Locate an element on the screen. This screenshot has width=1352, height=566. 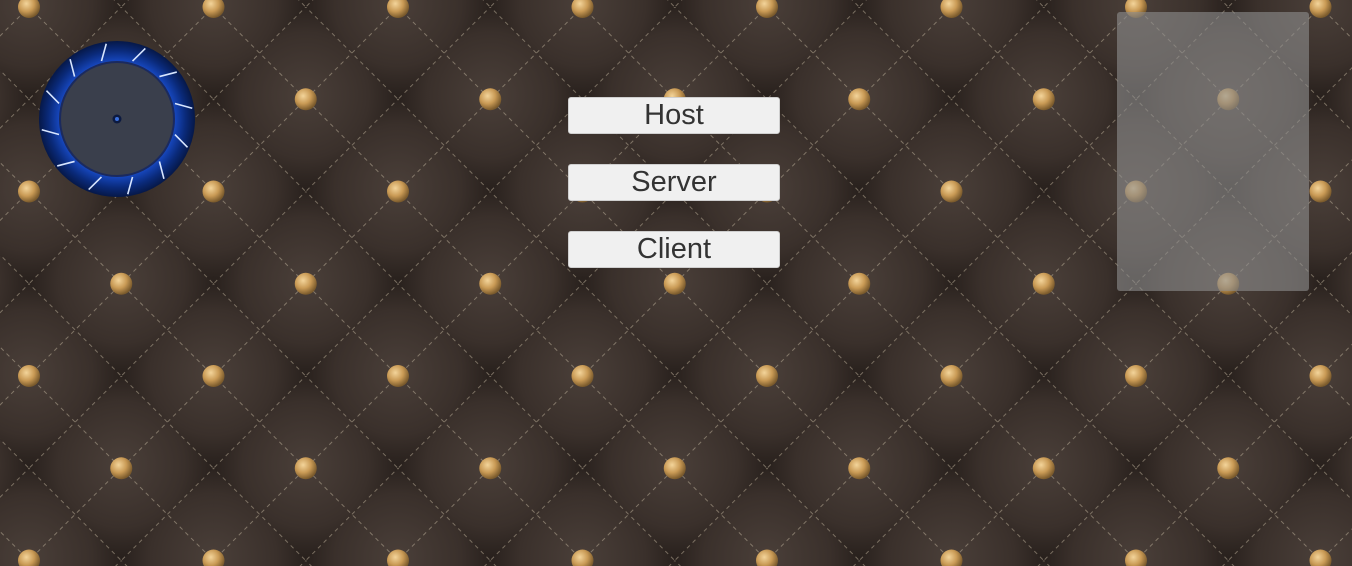
rotary-wheel-icon is located at coordinates (117, 119).